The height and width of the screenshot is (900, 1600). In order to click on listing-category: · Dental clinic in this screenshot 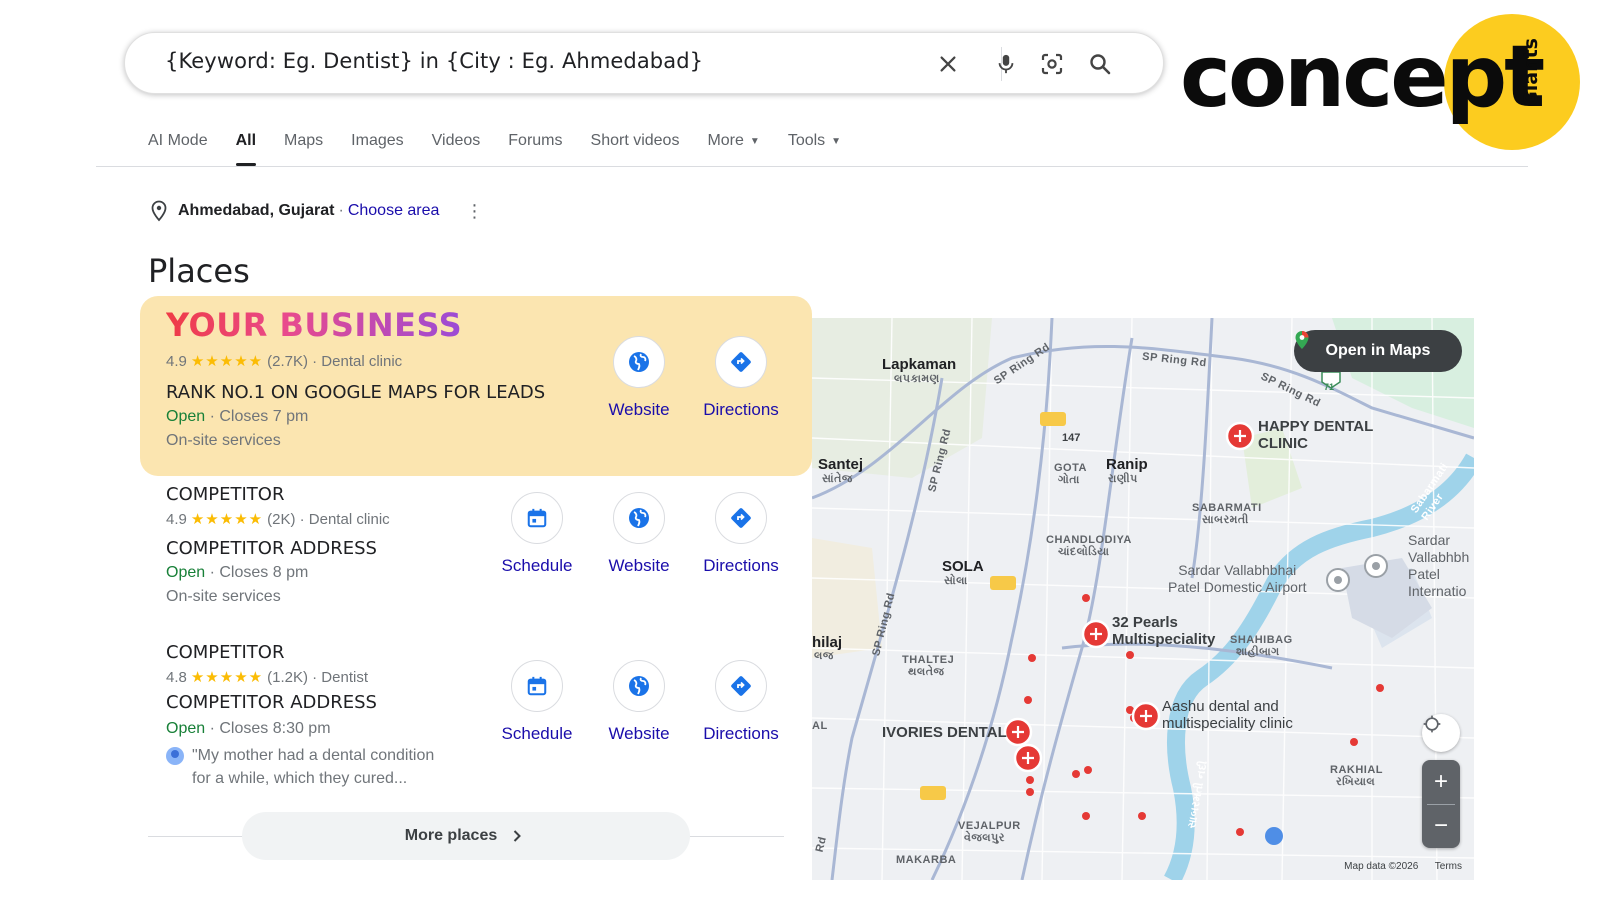, I will do `click(357, 361)`.